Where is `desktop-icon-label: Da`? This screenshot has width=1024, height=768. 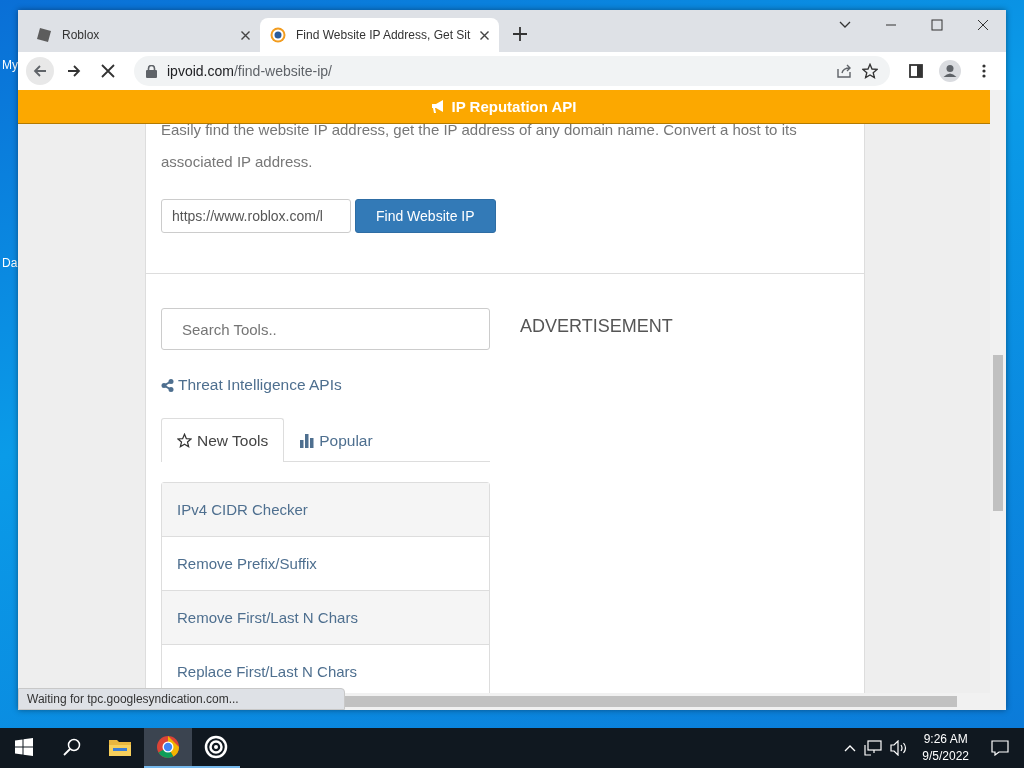
desktop-icon-label: Da is located at coordinates (10, 263).